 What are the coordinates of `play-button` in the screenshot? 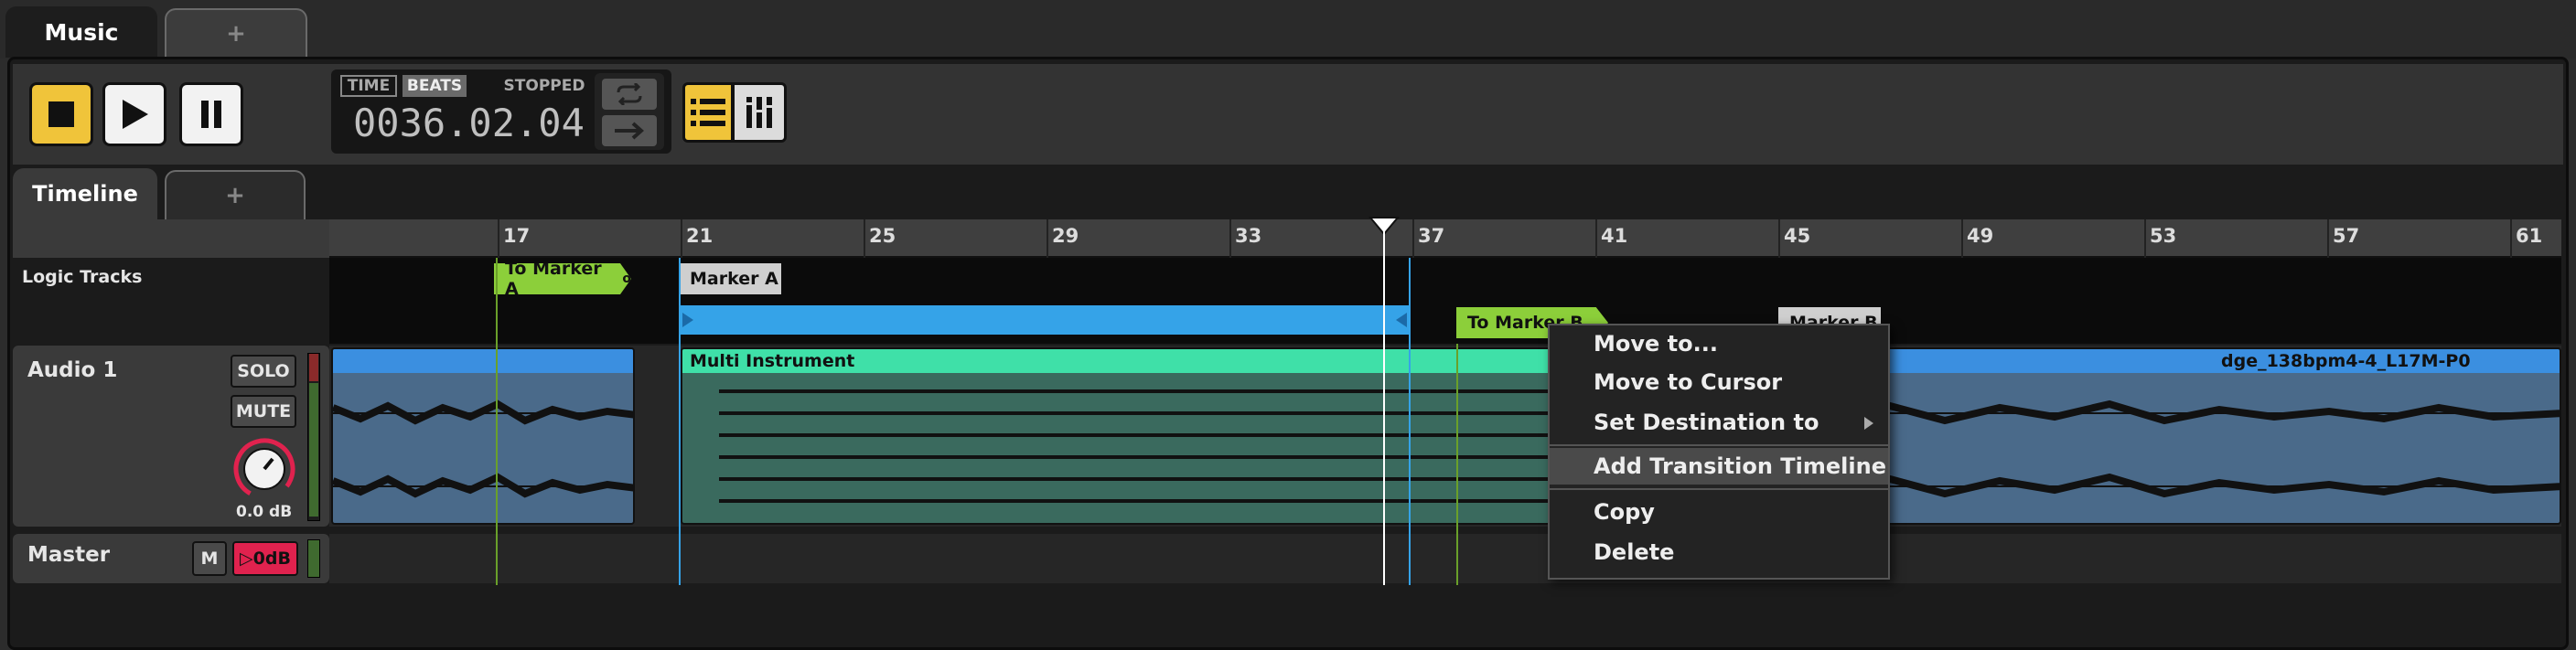 It's located at (134, 114).